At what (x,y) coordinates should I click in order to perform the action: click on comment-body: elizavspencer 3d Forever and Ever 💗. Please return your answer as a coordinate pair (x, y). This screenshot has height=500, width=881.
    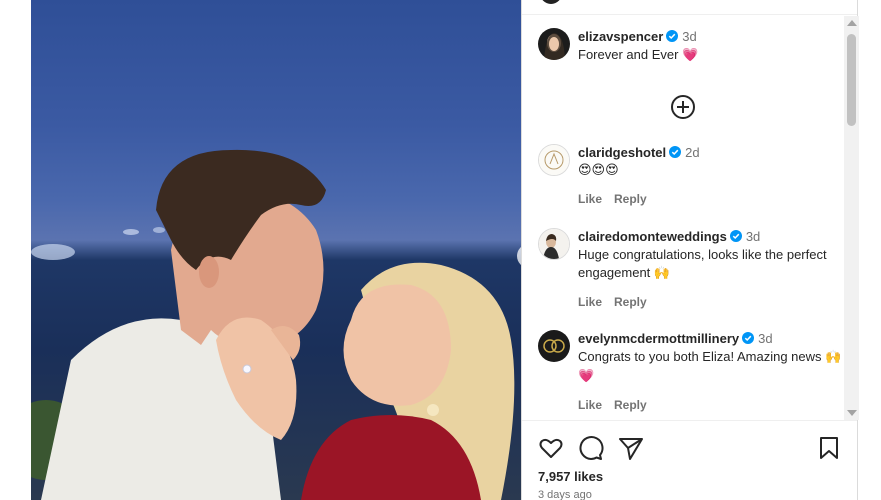
    Looking at the image, I should click on (711, 46).